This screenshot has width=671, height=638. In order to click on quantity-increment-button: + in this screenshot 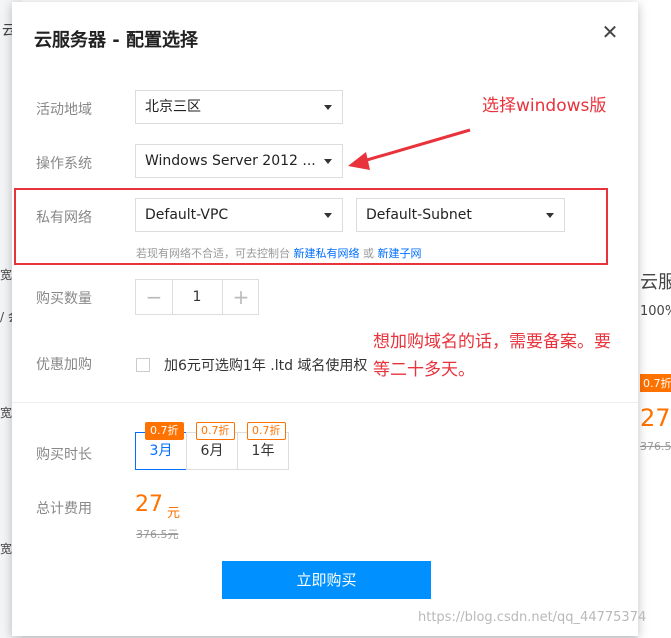, I will do `click(240, 297)`.